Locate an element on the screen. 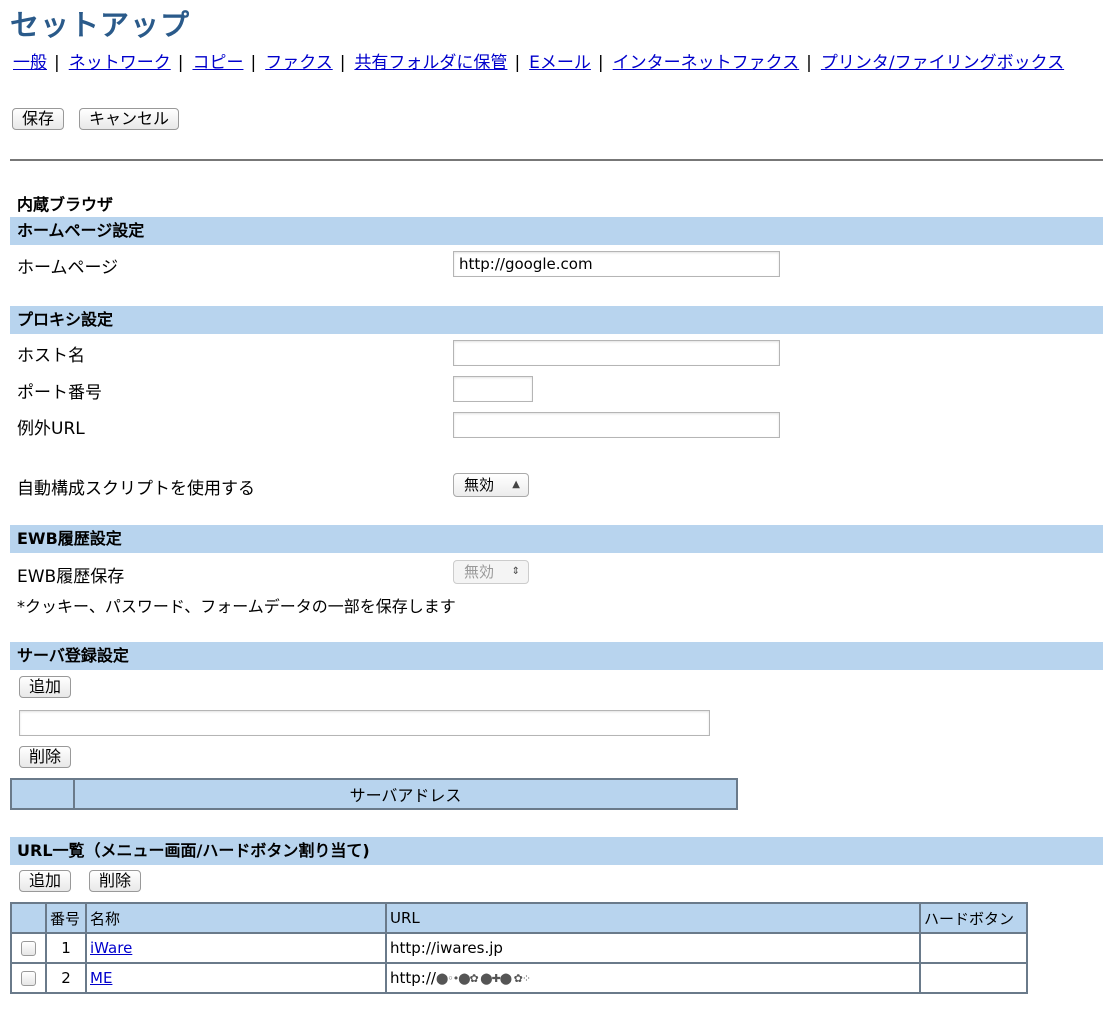 The height and width of the screenshot is (1024, 1103). divider is located at coordinates (556, 160).